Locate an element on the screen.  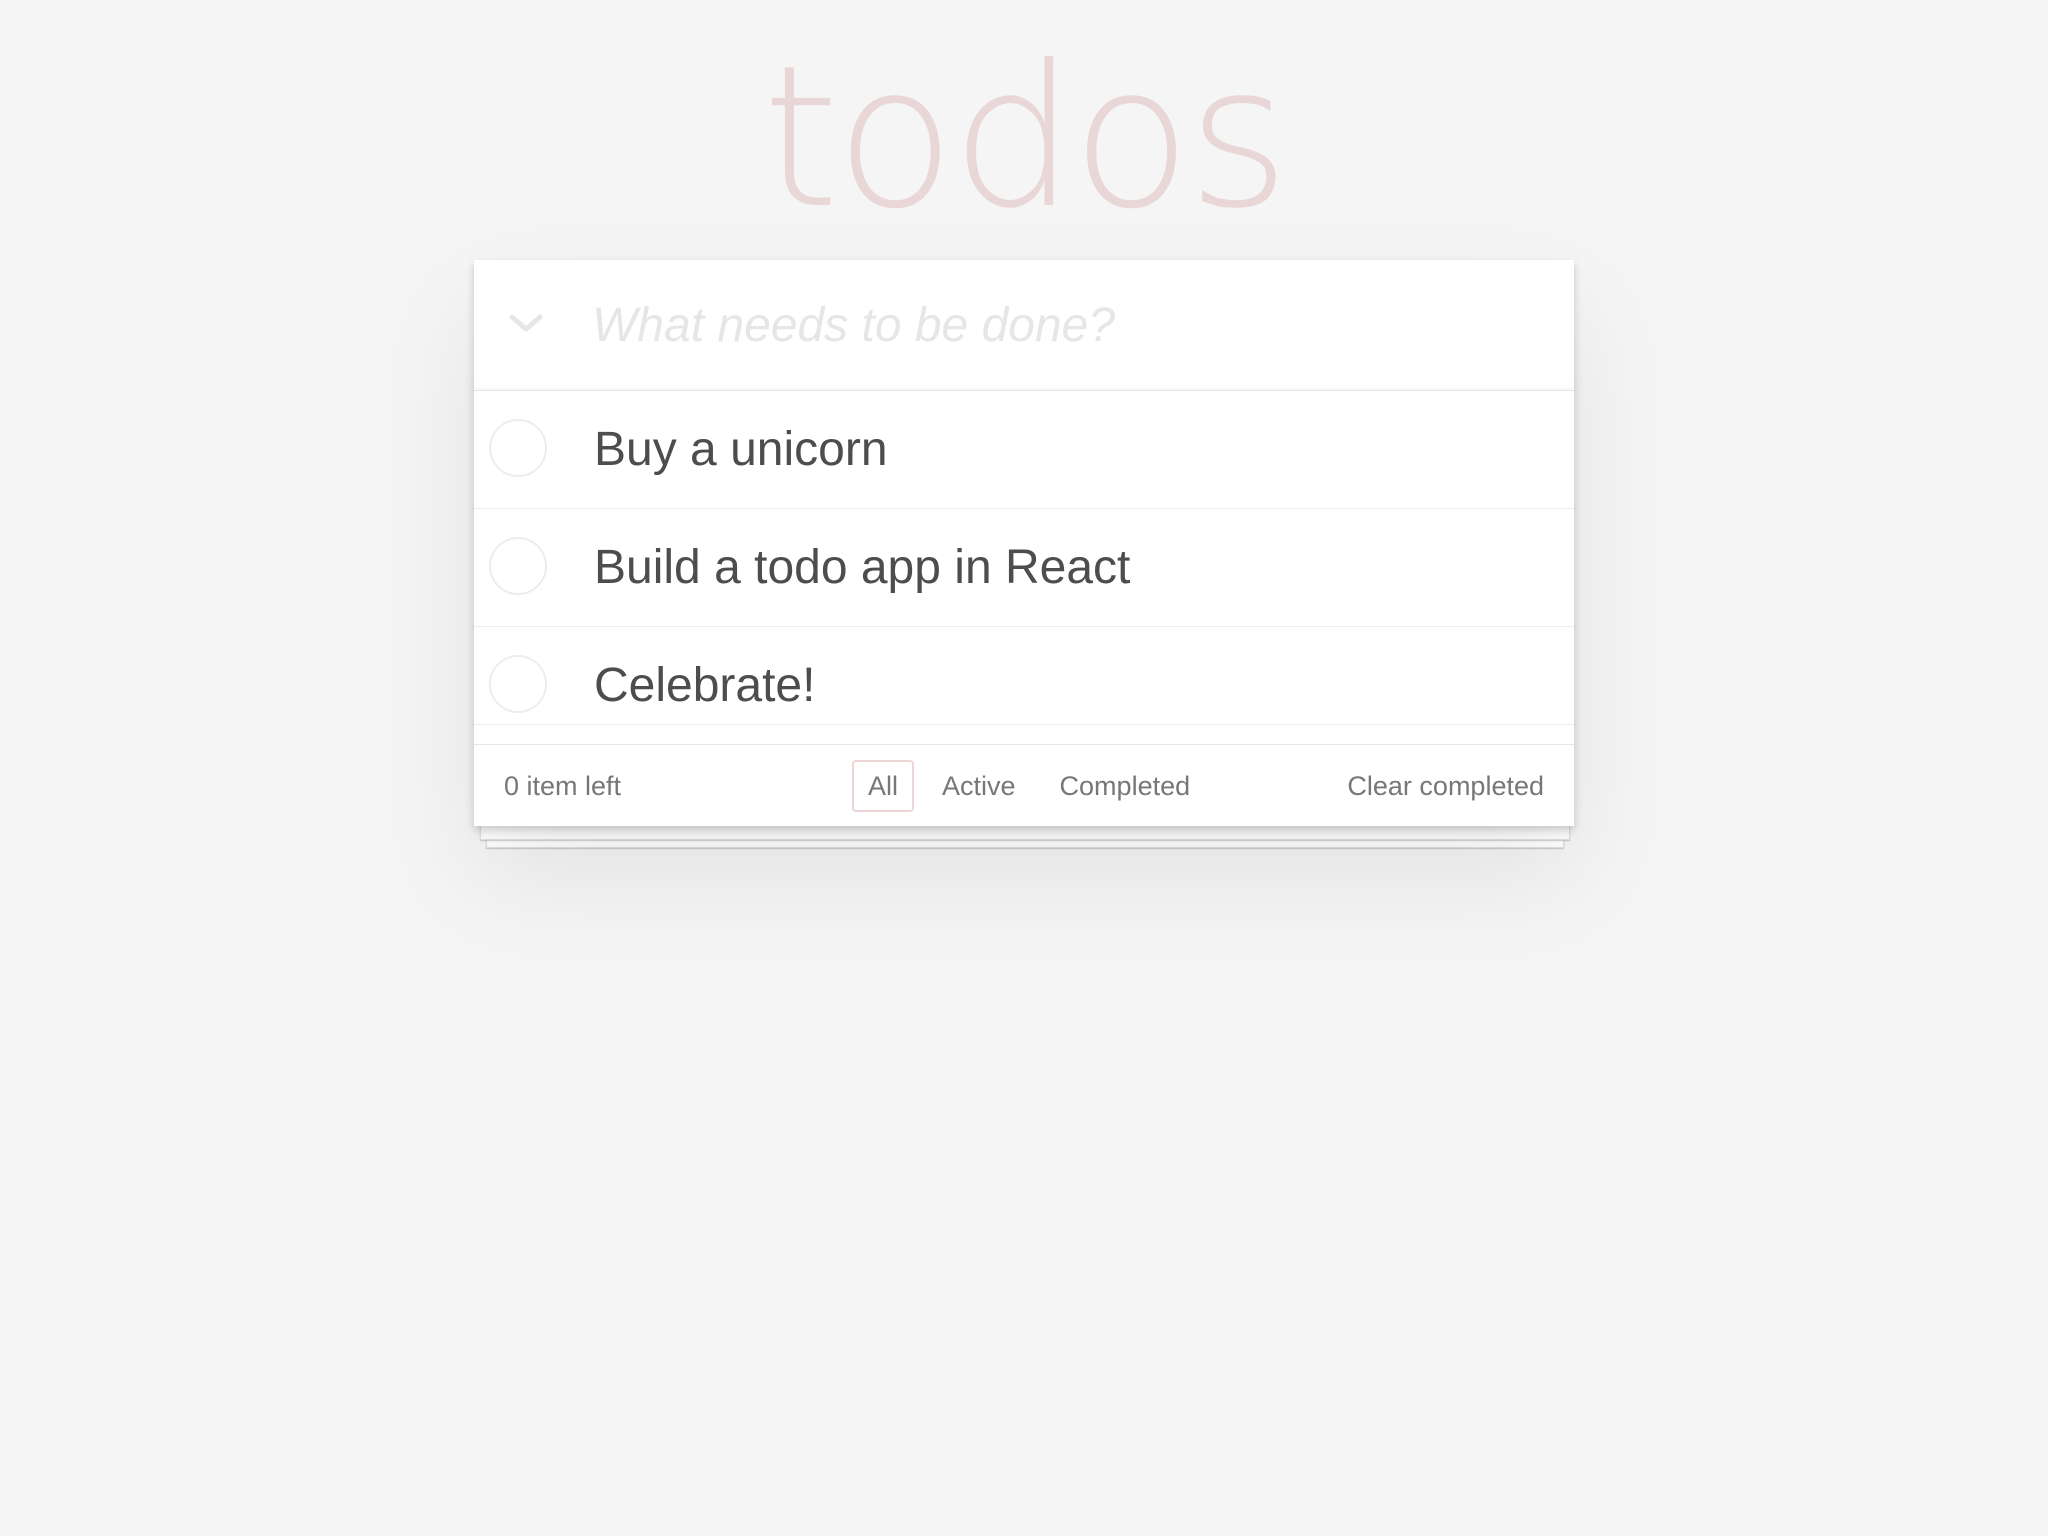
chevron-down-icon is located at coordinates (526, 324).